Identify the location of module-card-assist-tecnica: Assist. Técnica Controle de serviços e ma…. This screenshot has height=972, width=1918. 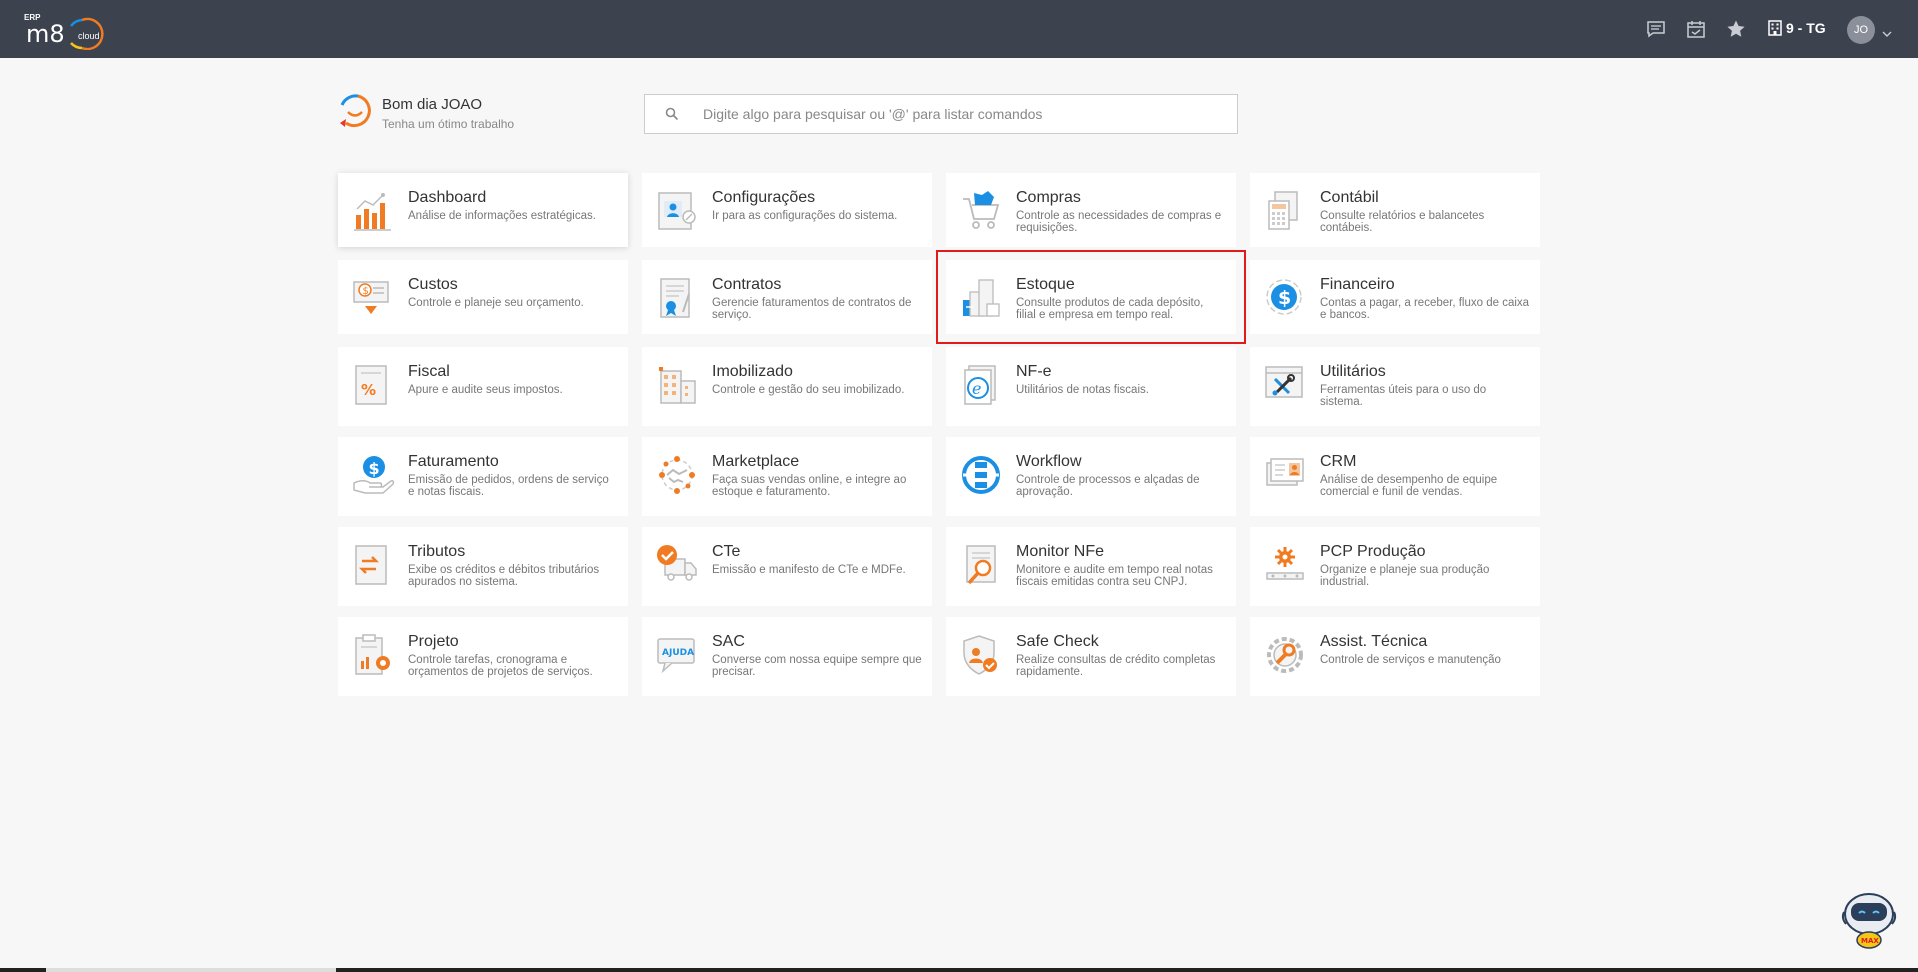
(1395, 656).